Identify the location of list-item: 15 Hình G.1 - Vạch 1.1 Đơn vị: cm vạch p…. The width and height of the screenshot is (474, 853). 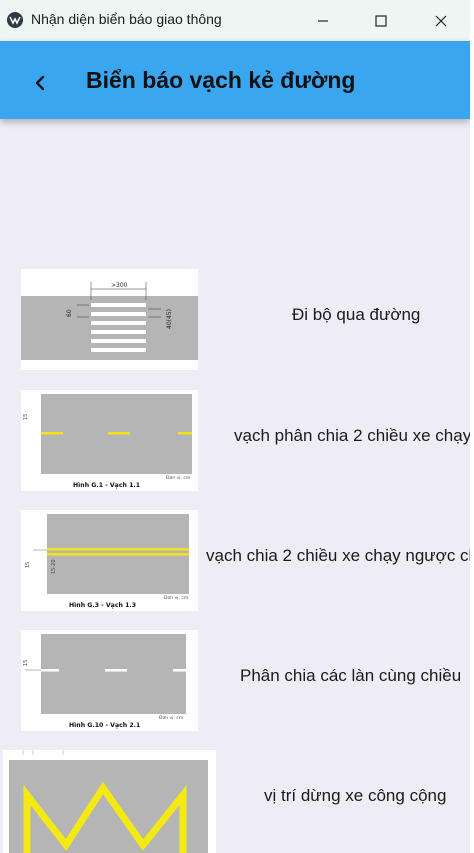
(235, 440).